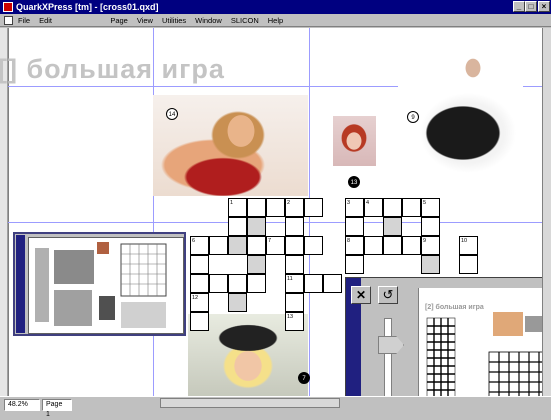  What do you see at coordinates (208, 20) in the screenshot?
I see `menu-window: Window` at bounding box center [208, 20].